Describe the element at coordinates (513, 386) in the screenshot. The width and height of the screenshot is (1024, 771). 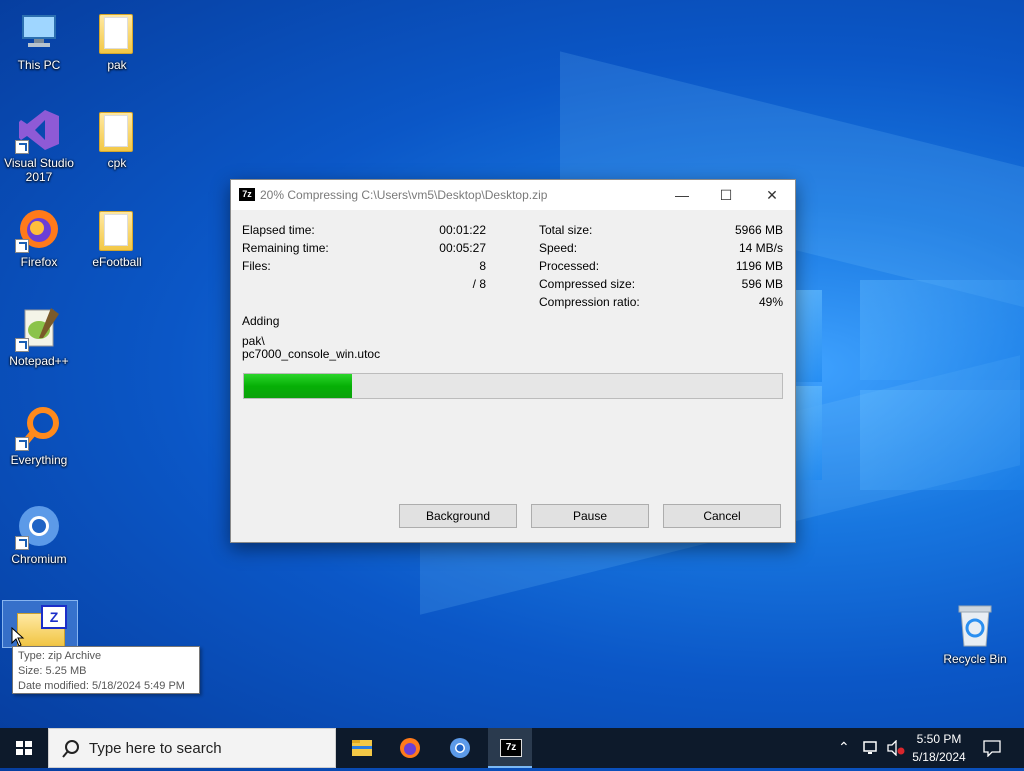
I see `progress-bar` at that location.